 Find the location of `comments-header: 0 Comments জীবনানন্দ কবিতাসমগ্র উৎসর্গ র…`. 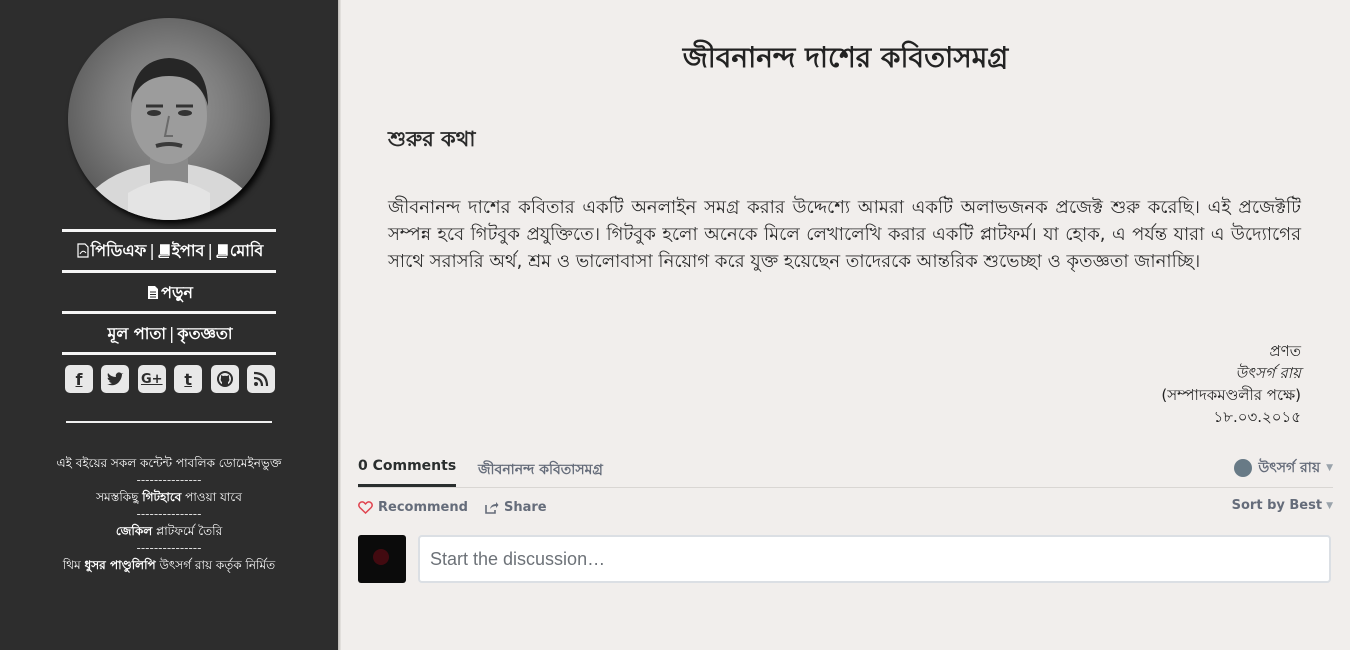

comments-header: 0 Comments জীবনানন্দ কবিতাসমগ্র উৎসর্গ র… is located at coordinates (845, 472).